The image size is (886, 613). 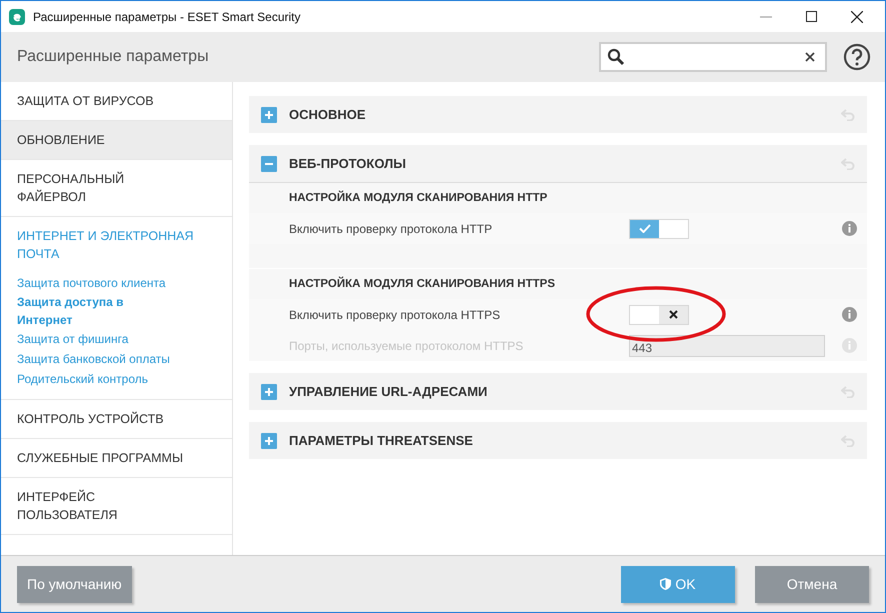 What do you see at coordinates (666, 584) in the screenshot?
I see `shield-icon` at bounding box center [666, 584].